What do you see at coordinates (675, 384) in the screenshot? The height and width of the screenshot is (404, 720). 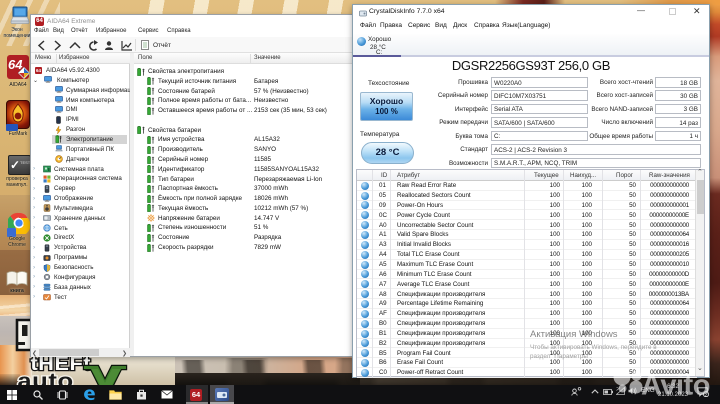 I see `svg-text: Avito` at bounding box center [675, 384].